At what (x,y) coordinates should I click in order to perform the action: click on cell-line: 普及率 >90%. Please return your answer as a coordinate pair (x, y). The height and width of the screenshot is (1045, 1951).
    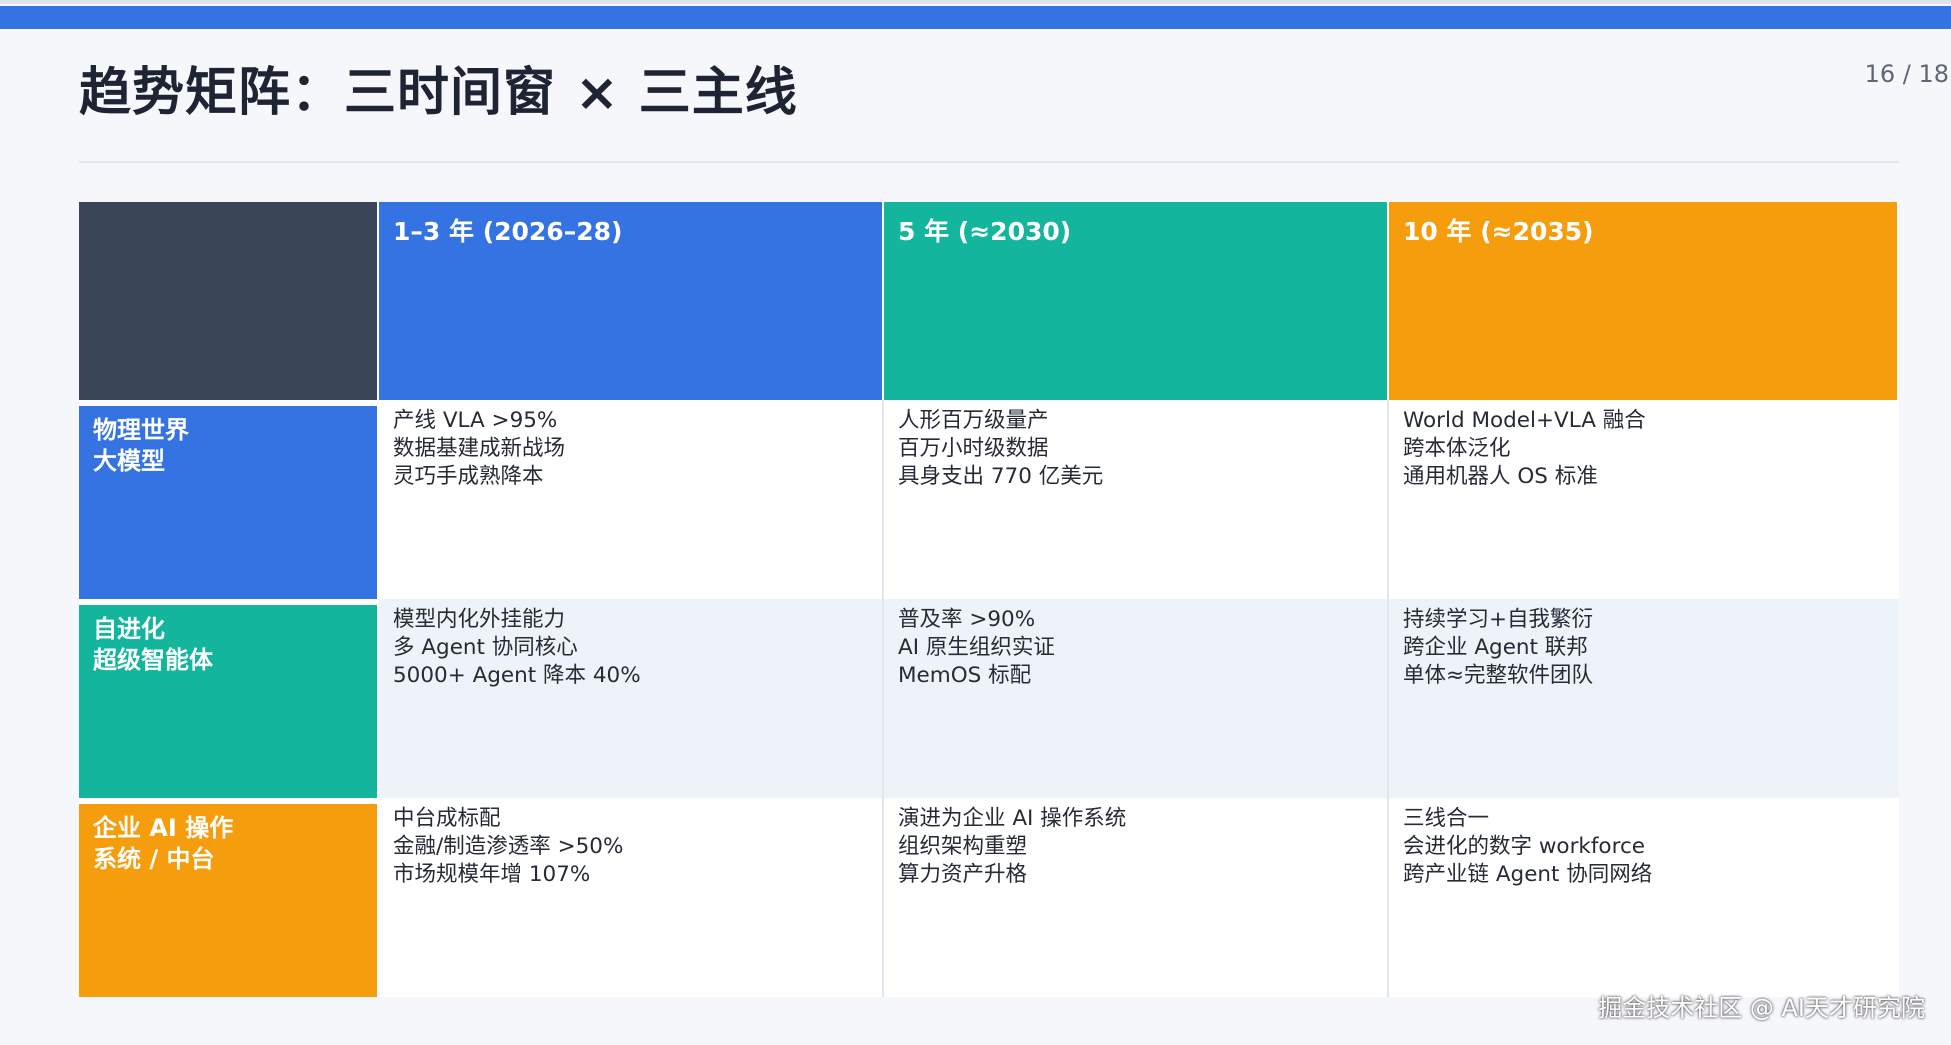
    Looking at the image, I should click on (967, 619).